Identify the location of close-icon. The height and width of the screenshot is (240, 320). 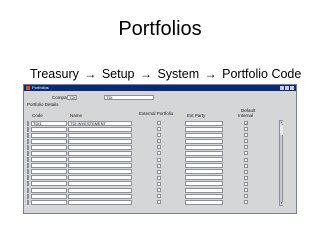
(292, 88).